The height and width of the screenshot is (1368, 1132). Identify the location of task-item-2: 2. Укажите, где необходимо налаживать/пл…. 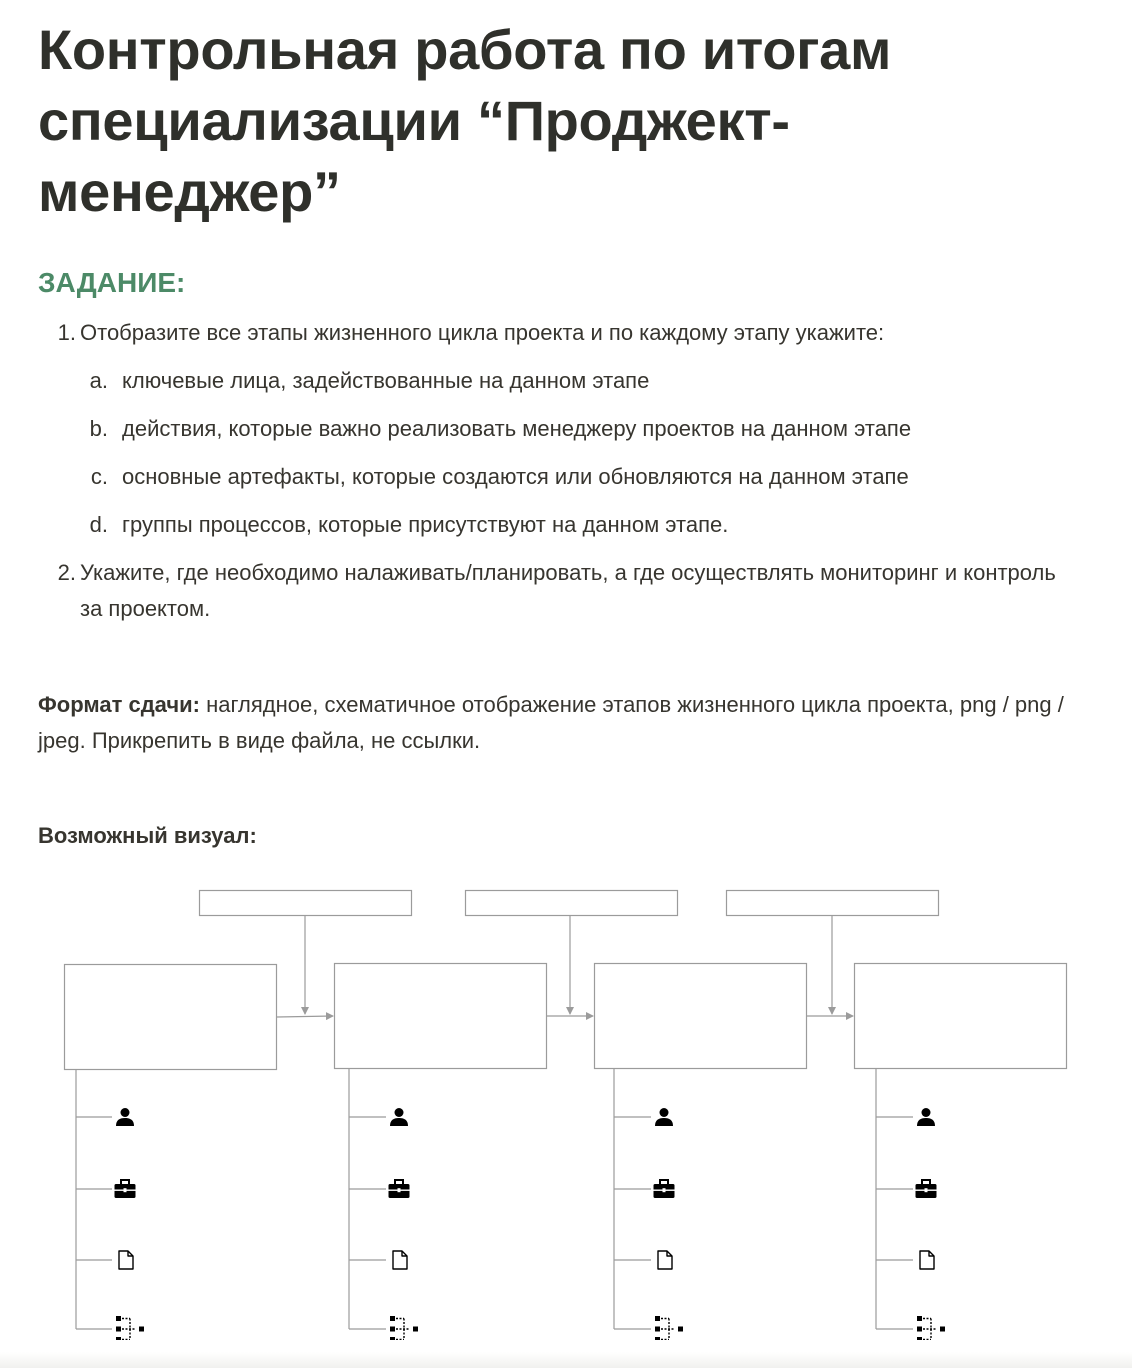
(570, 591).